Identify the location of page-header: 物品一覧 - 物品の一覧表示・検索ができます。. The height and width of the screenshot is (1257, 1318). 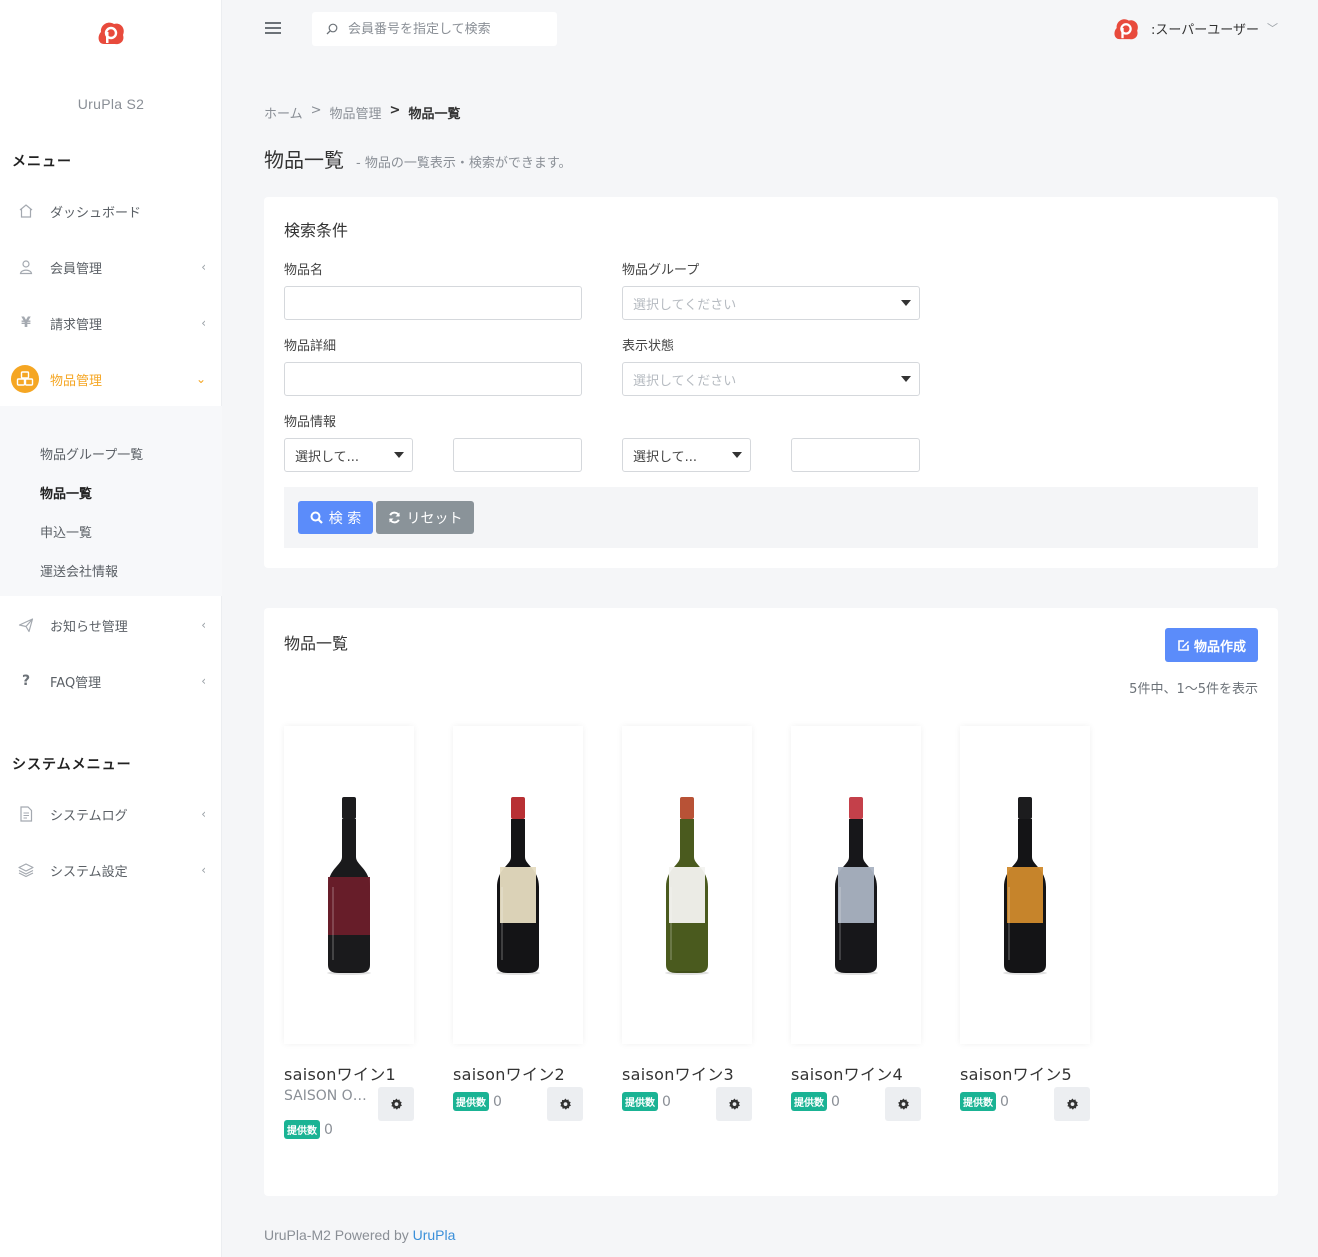
(418, 158).